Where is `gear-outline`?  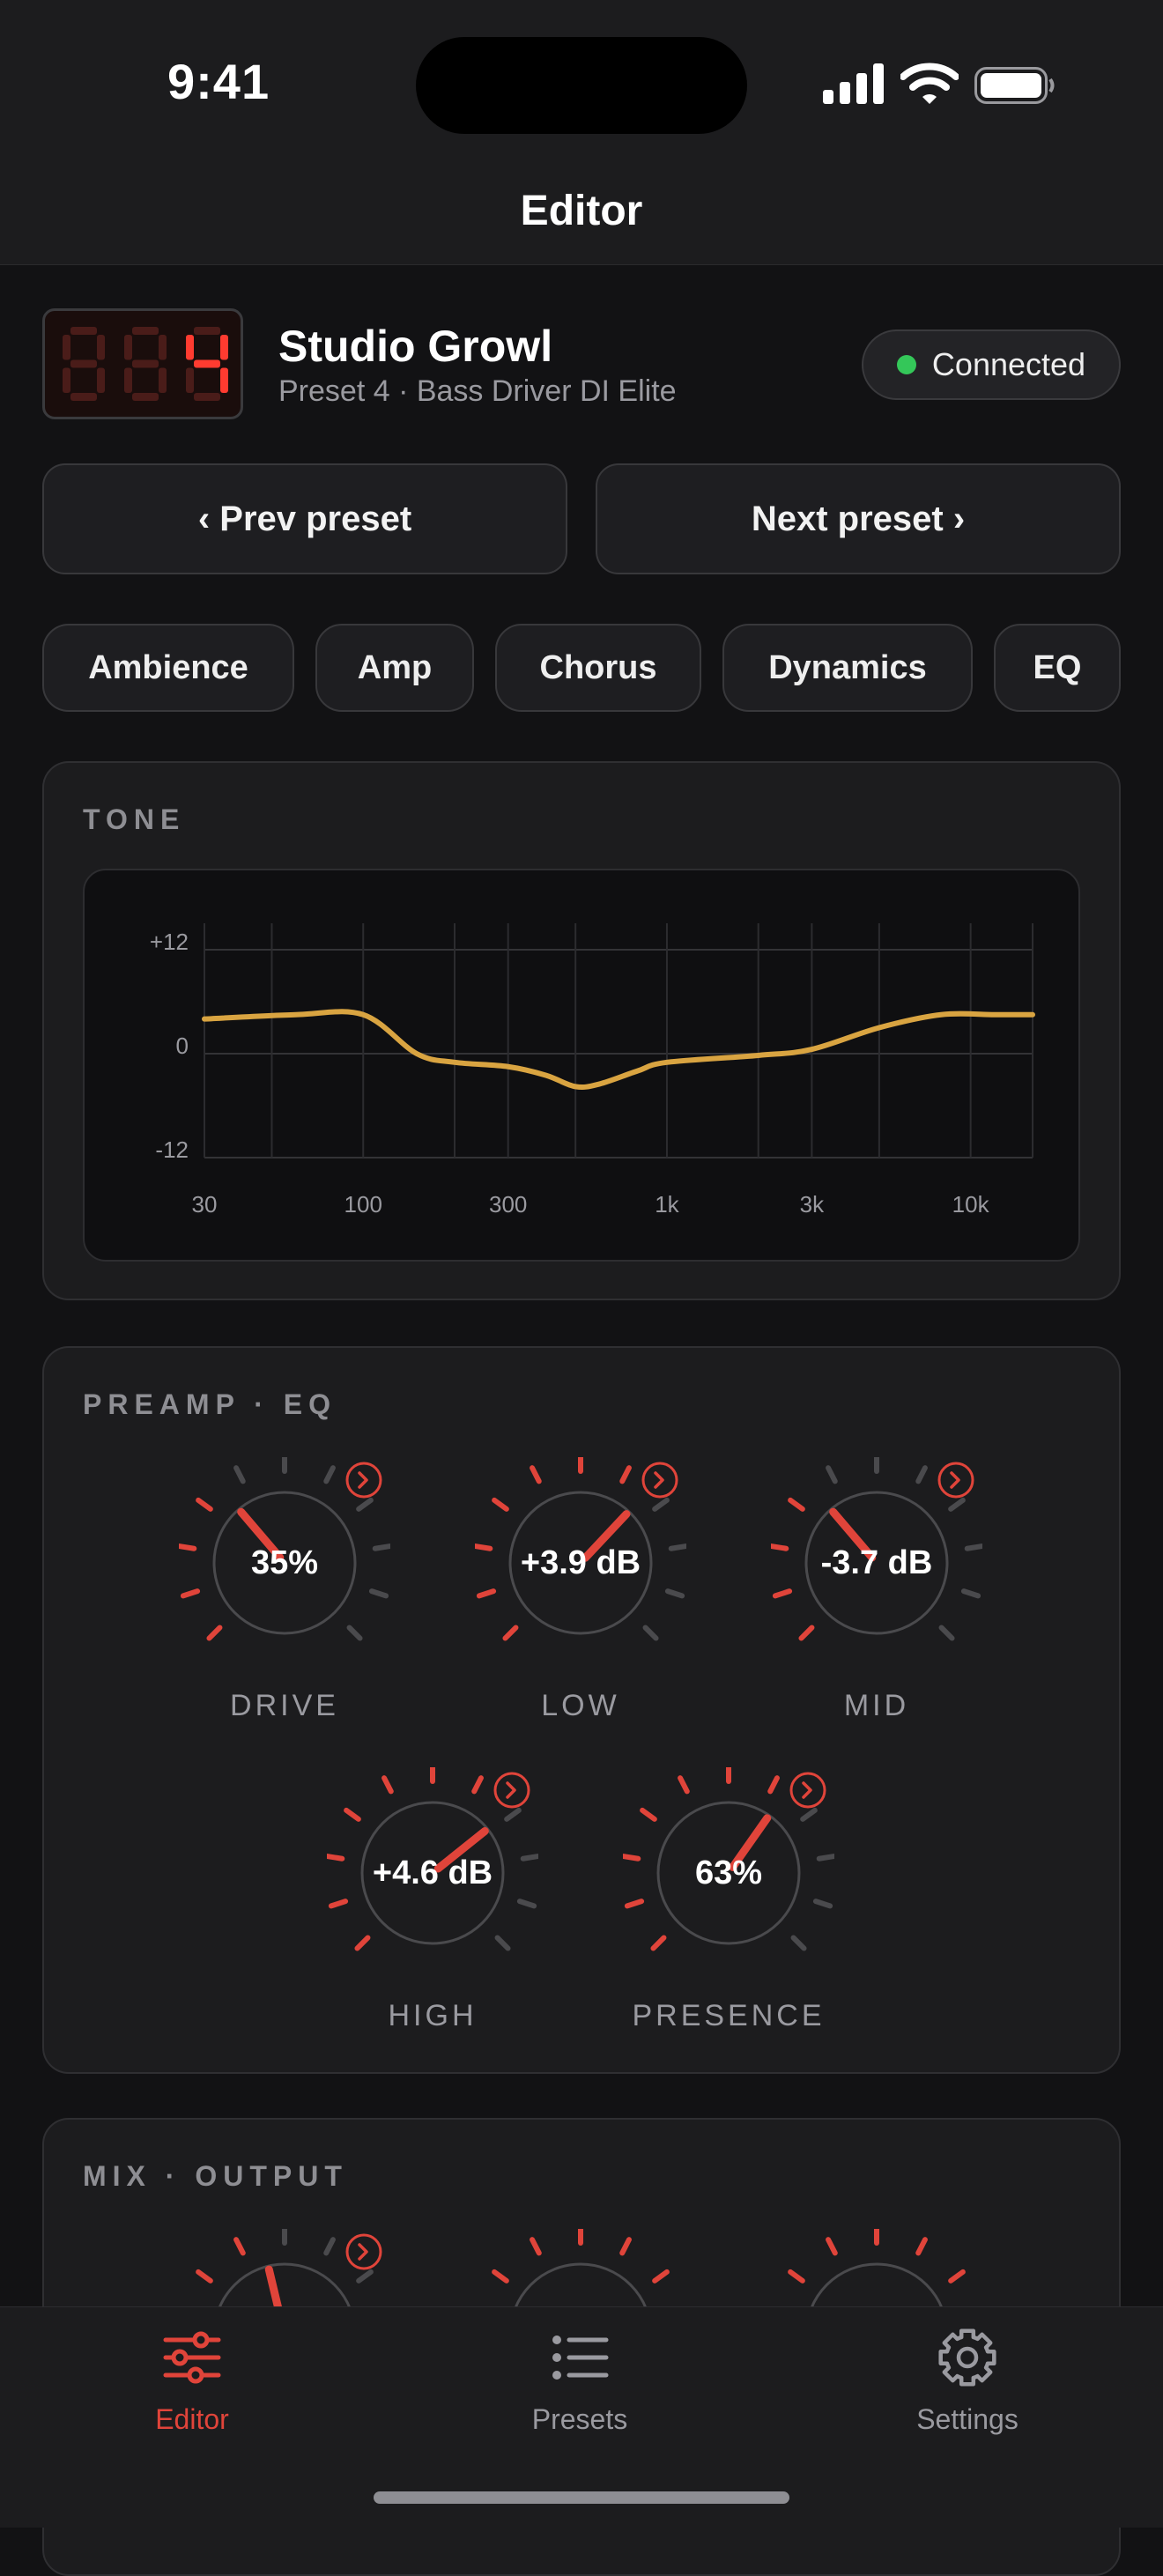
gear-outline is located at coordinates (967, 2358).